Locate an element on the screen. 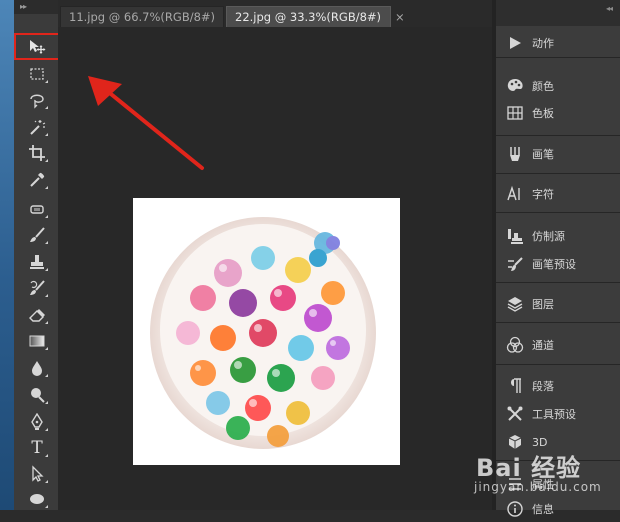  path-selection-tool is located at coordinates (37, 474).